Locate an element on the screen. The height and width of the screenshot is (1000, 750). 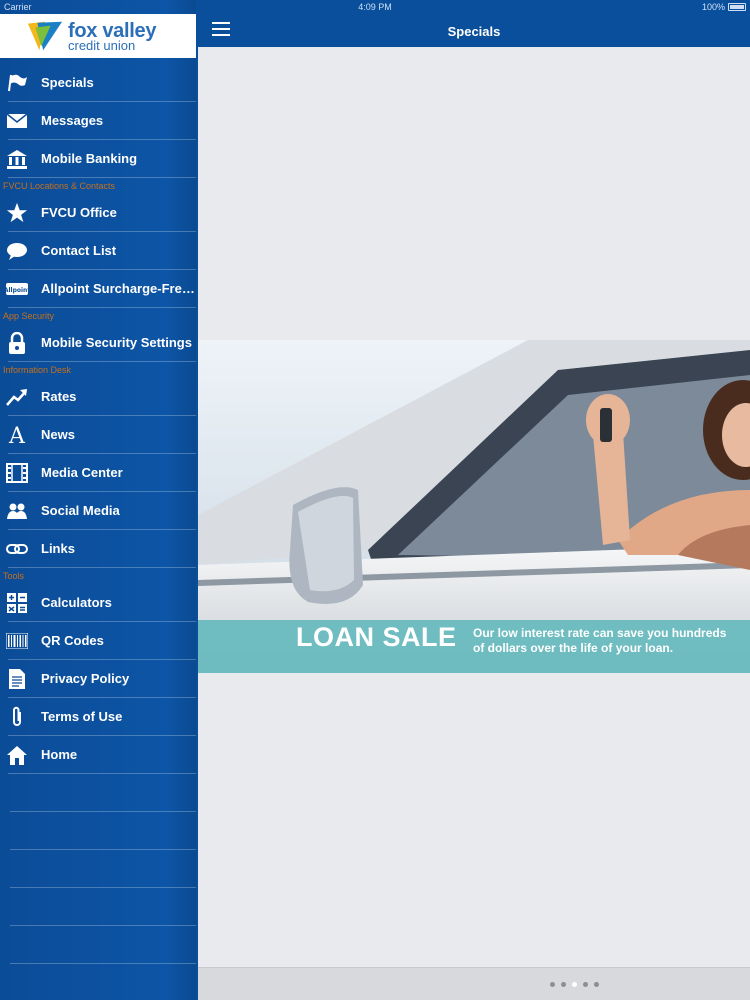
sidebar-item-label: Mobile Security Settings is located at coordinates (116, 342).